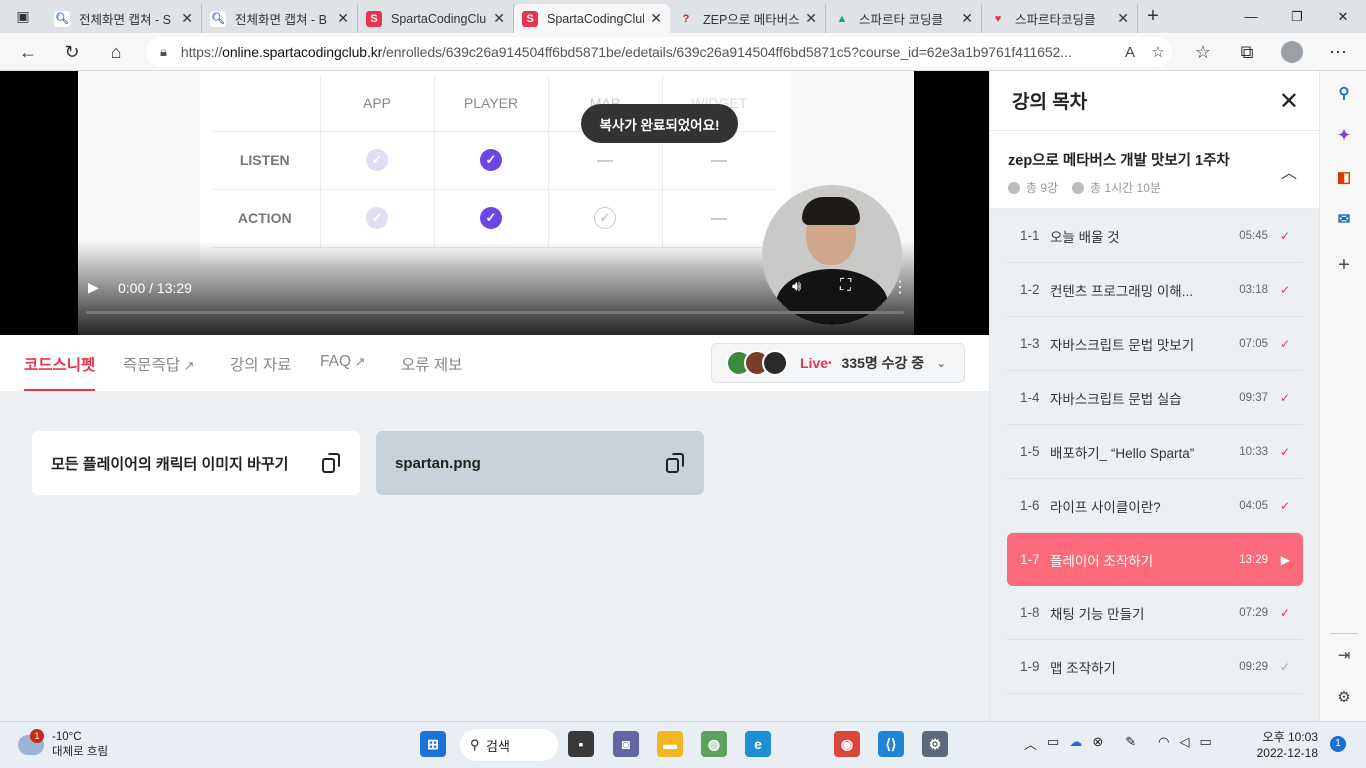 This screenshot has width=1366, height=768. What do you see at coordinates (280, 18) in the screenshot?
I see `browser-tab: 🔍︎ 전체화면 캡쳐 - B ✕` at bounding box center [280, 18].